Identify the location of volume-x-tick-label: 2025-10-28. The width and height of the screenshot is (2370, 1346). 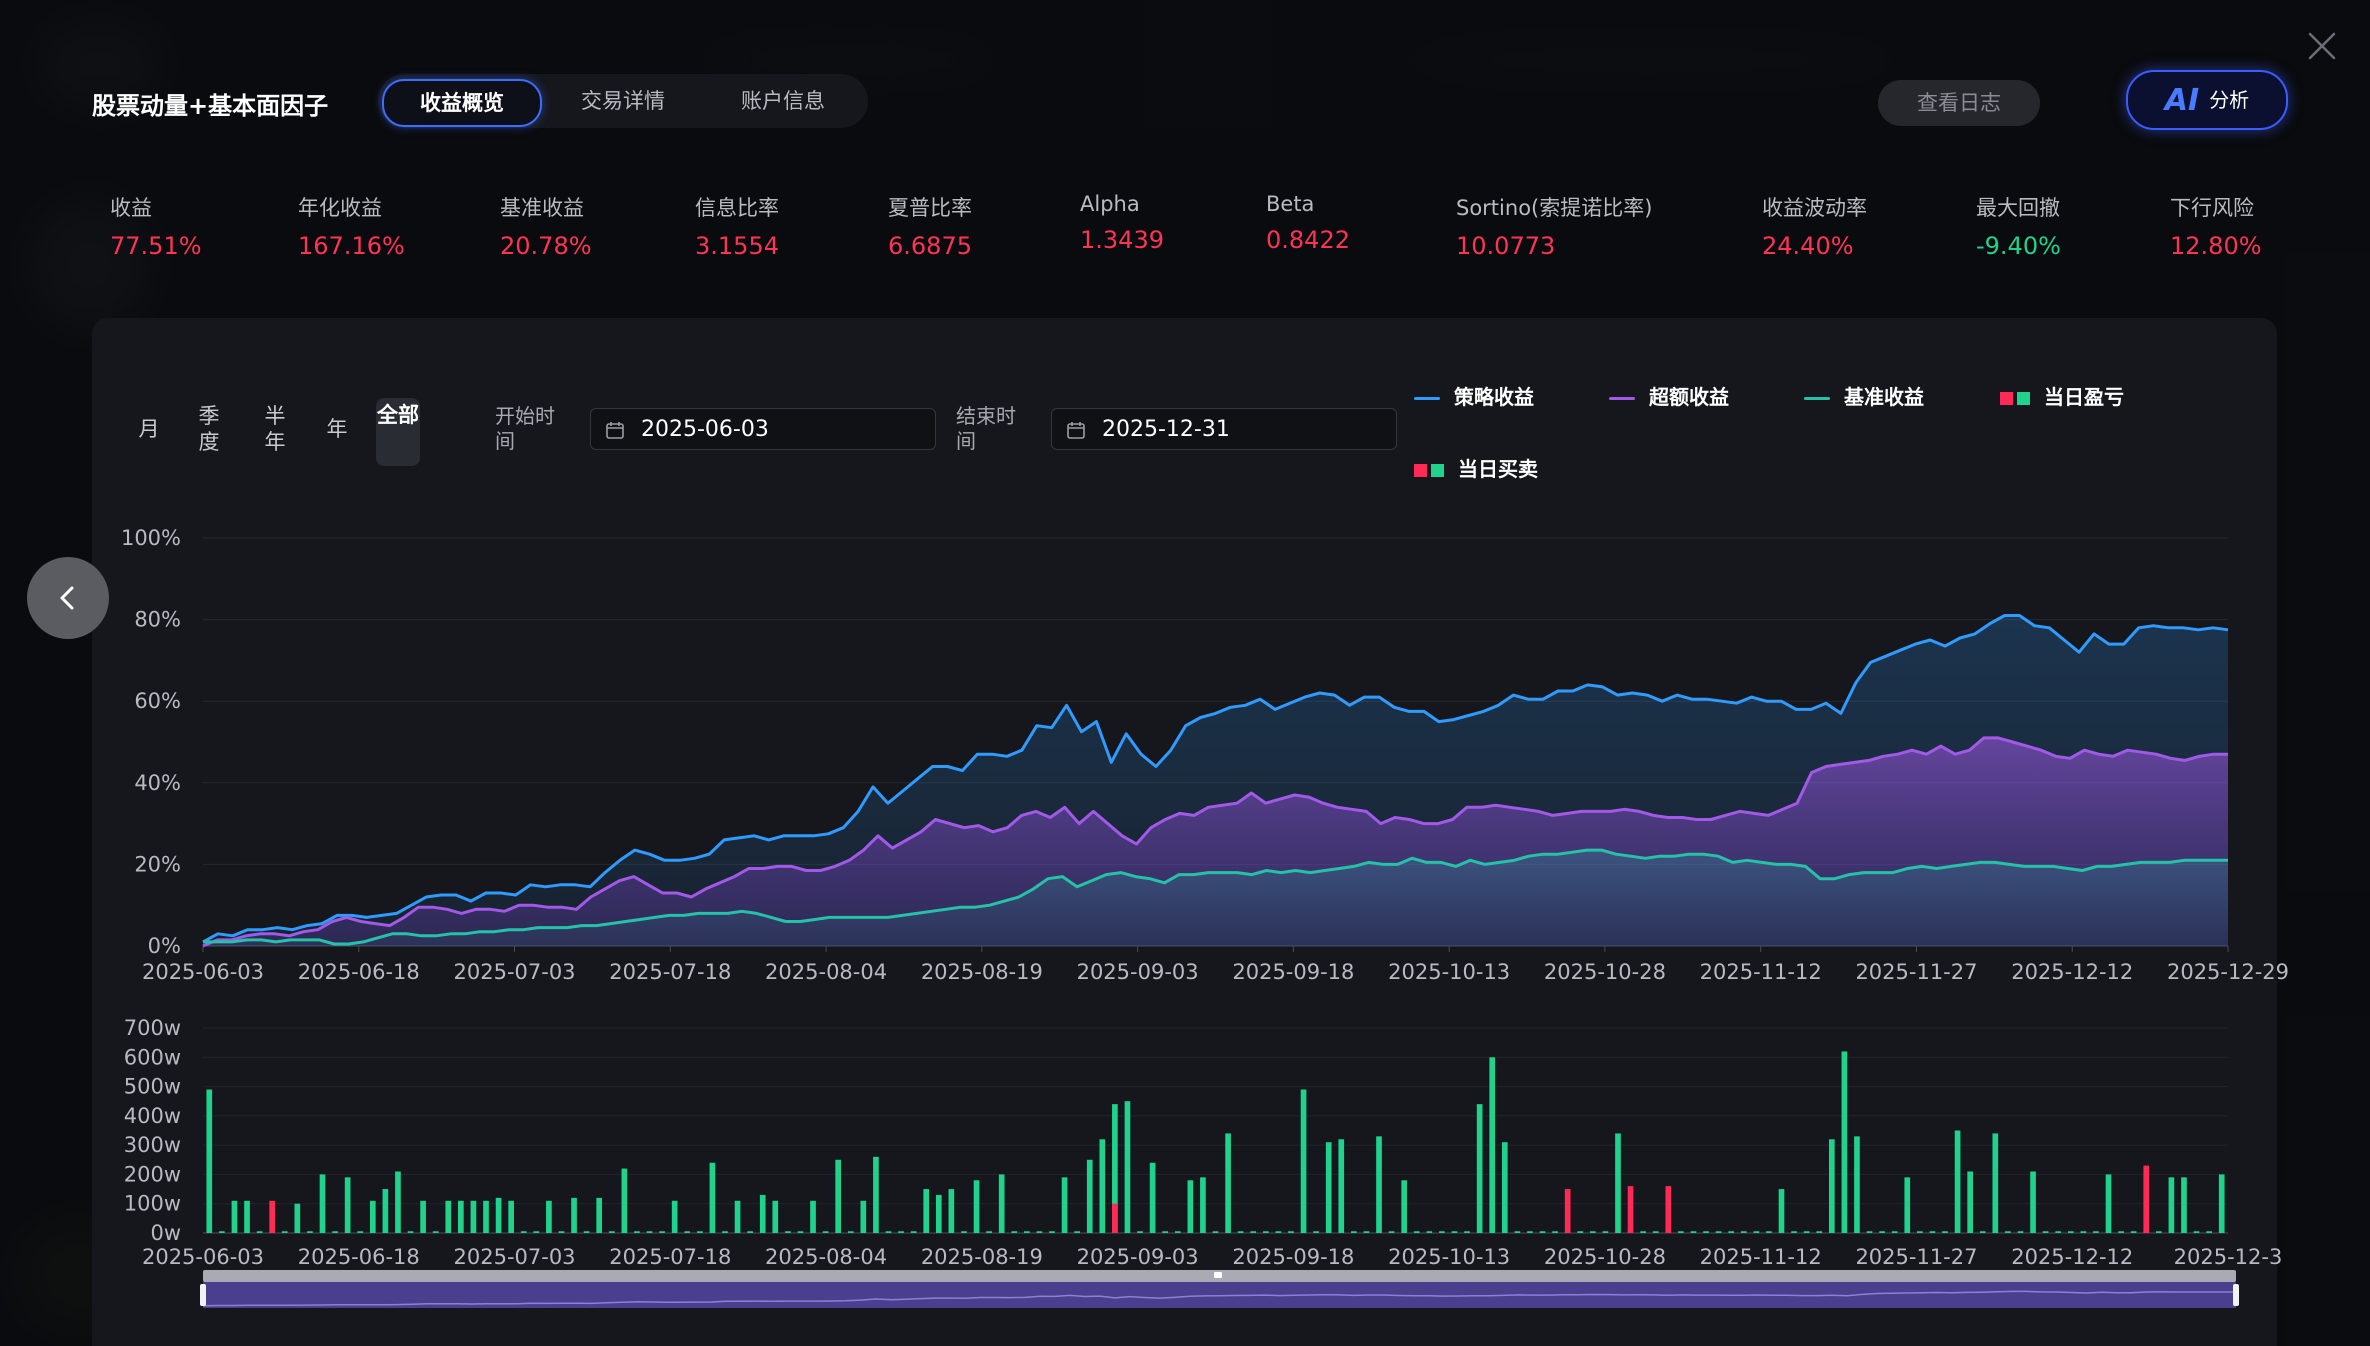
(1605, 1257).